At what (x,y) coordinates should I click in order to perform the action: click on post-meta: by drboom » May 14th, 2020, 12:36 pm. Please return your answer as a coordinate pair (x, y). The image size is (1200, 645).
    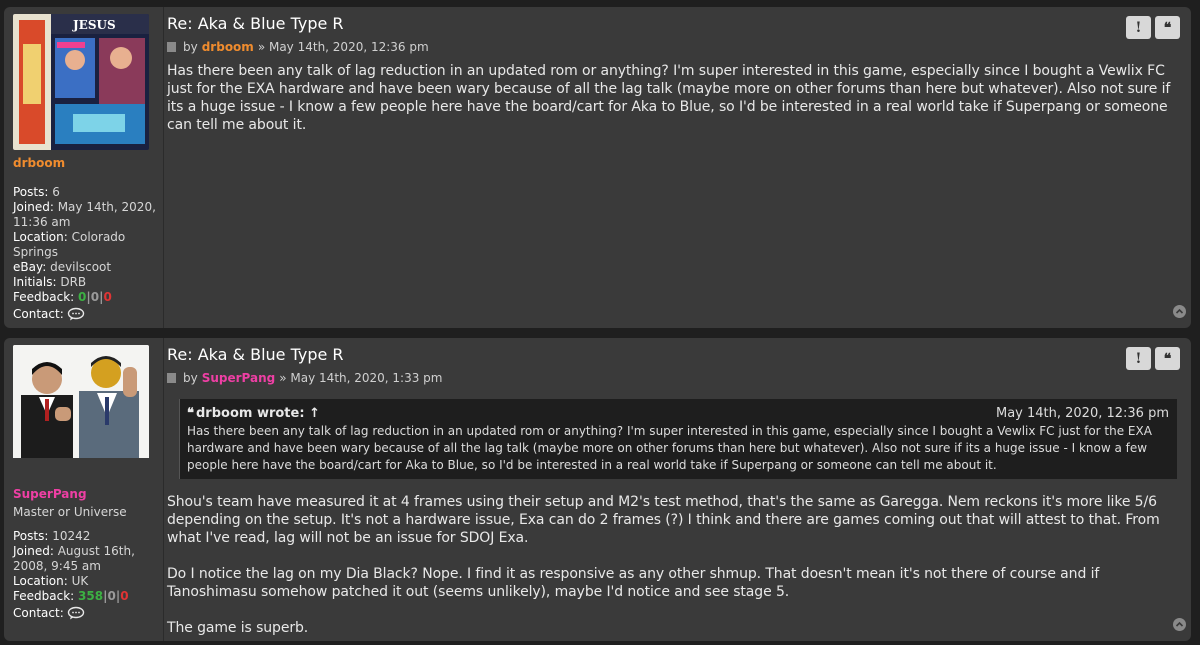
    Looking at the image, I should click on (679, 47).